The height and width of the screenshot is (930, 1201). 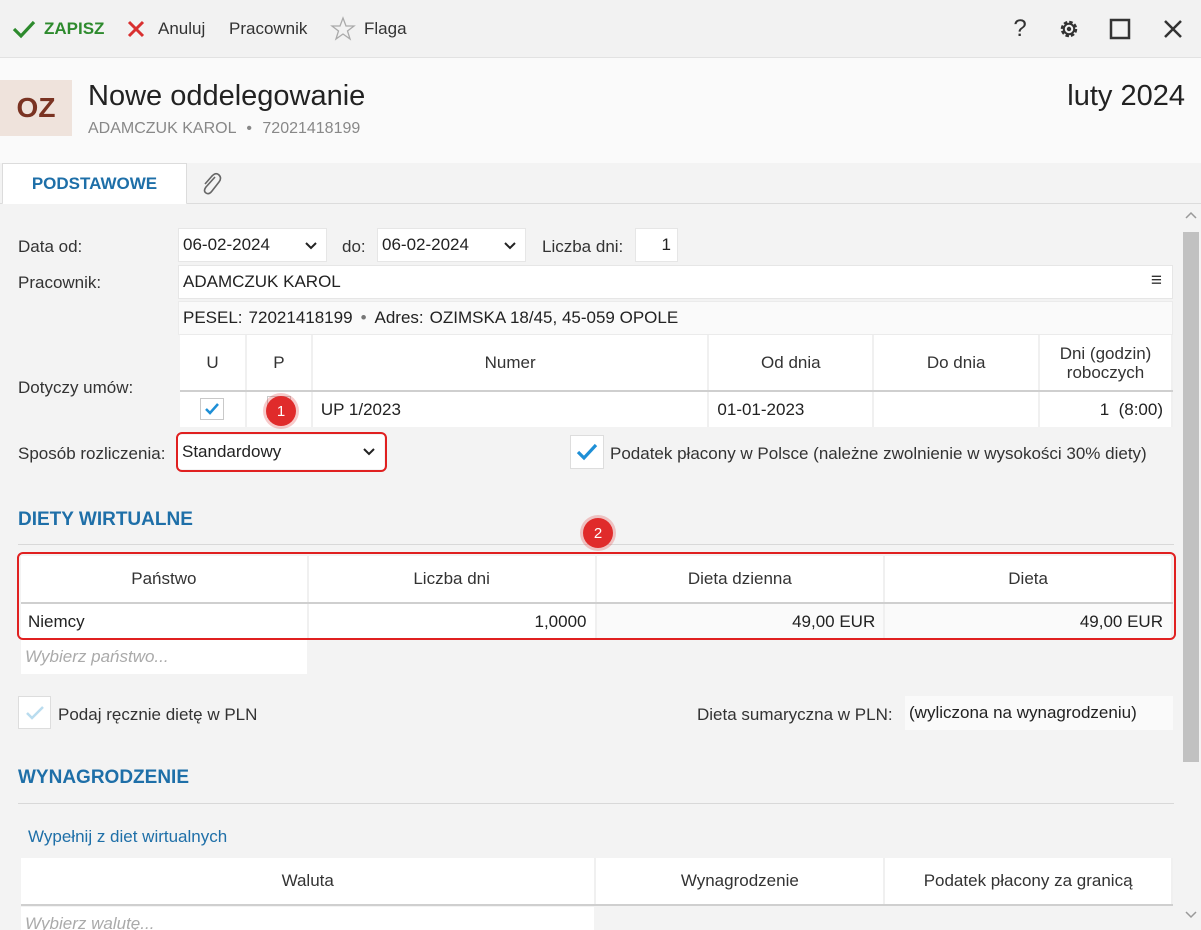 I want to click on section-divider, so click(x=596, y=803).